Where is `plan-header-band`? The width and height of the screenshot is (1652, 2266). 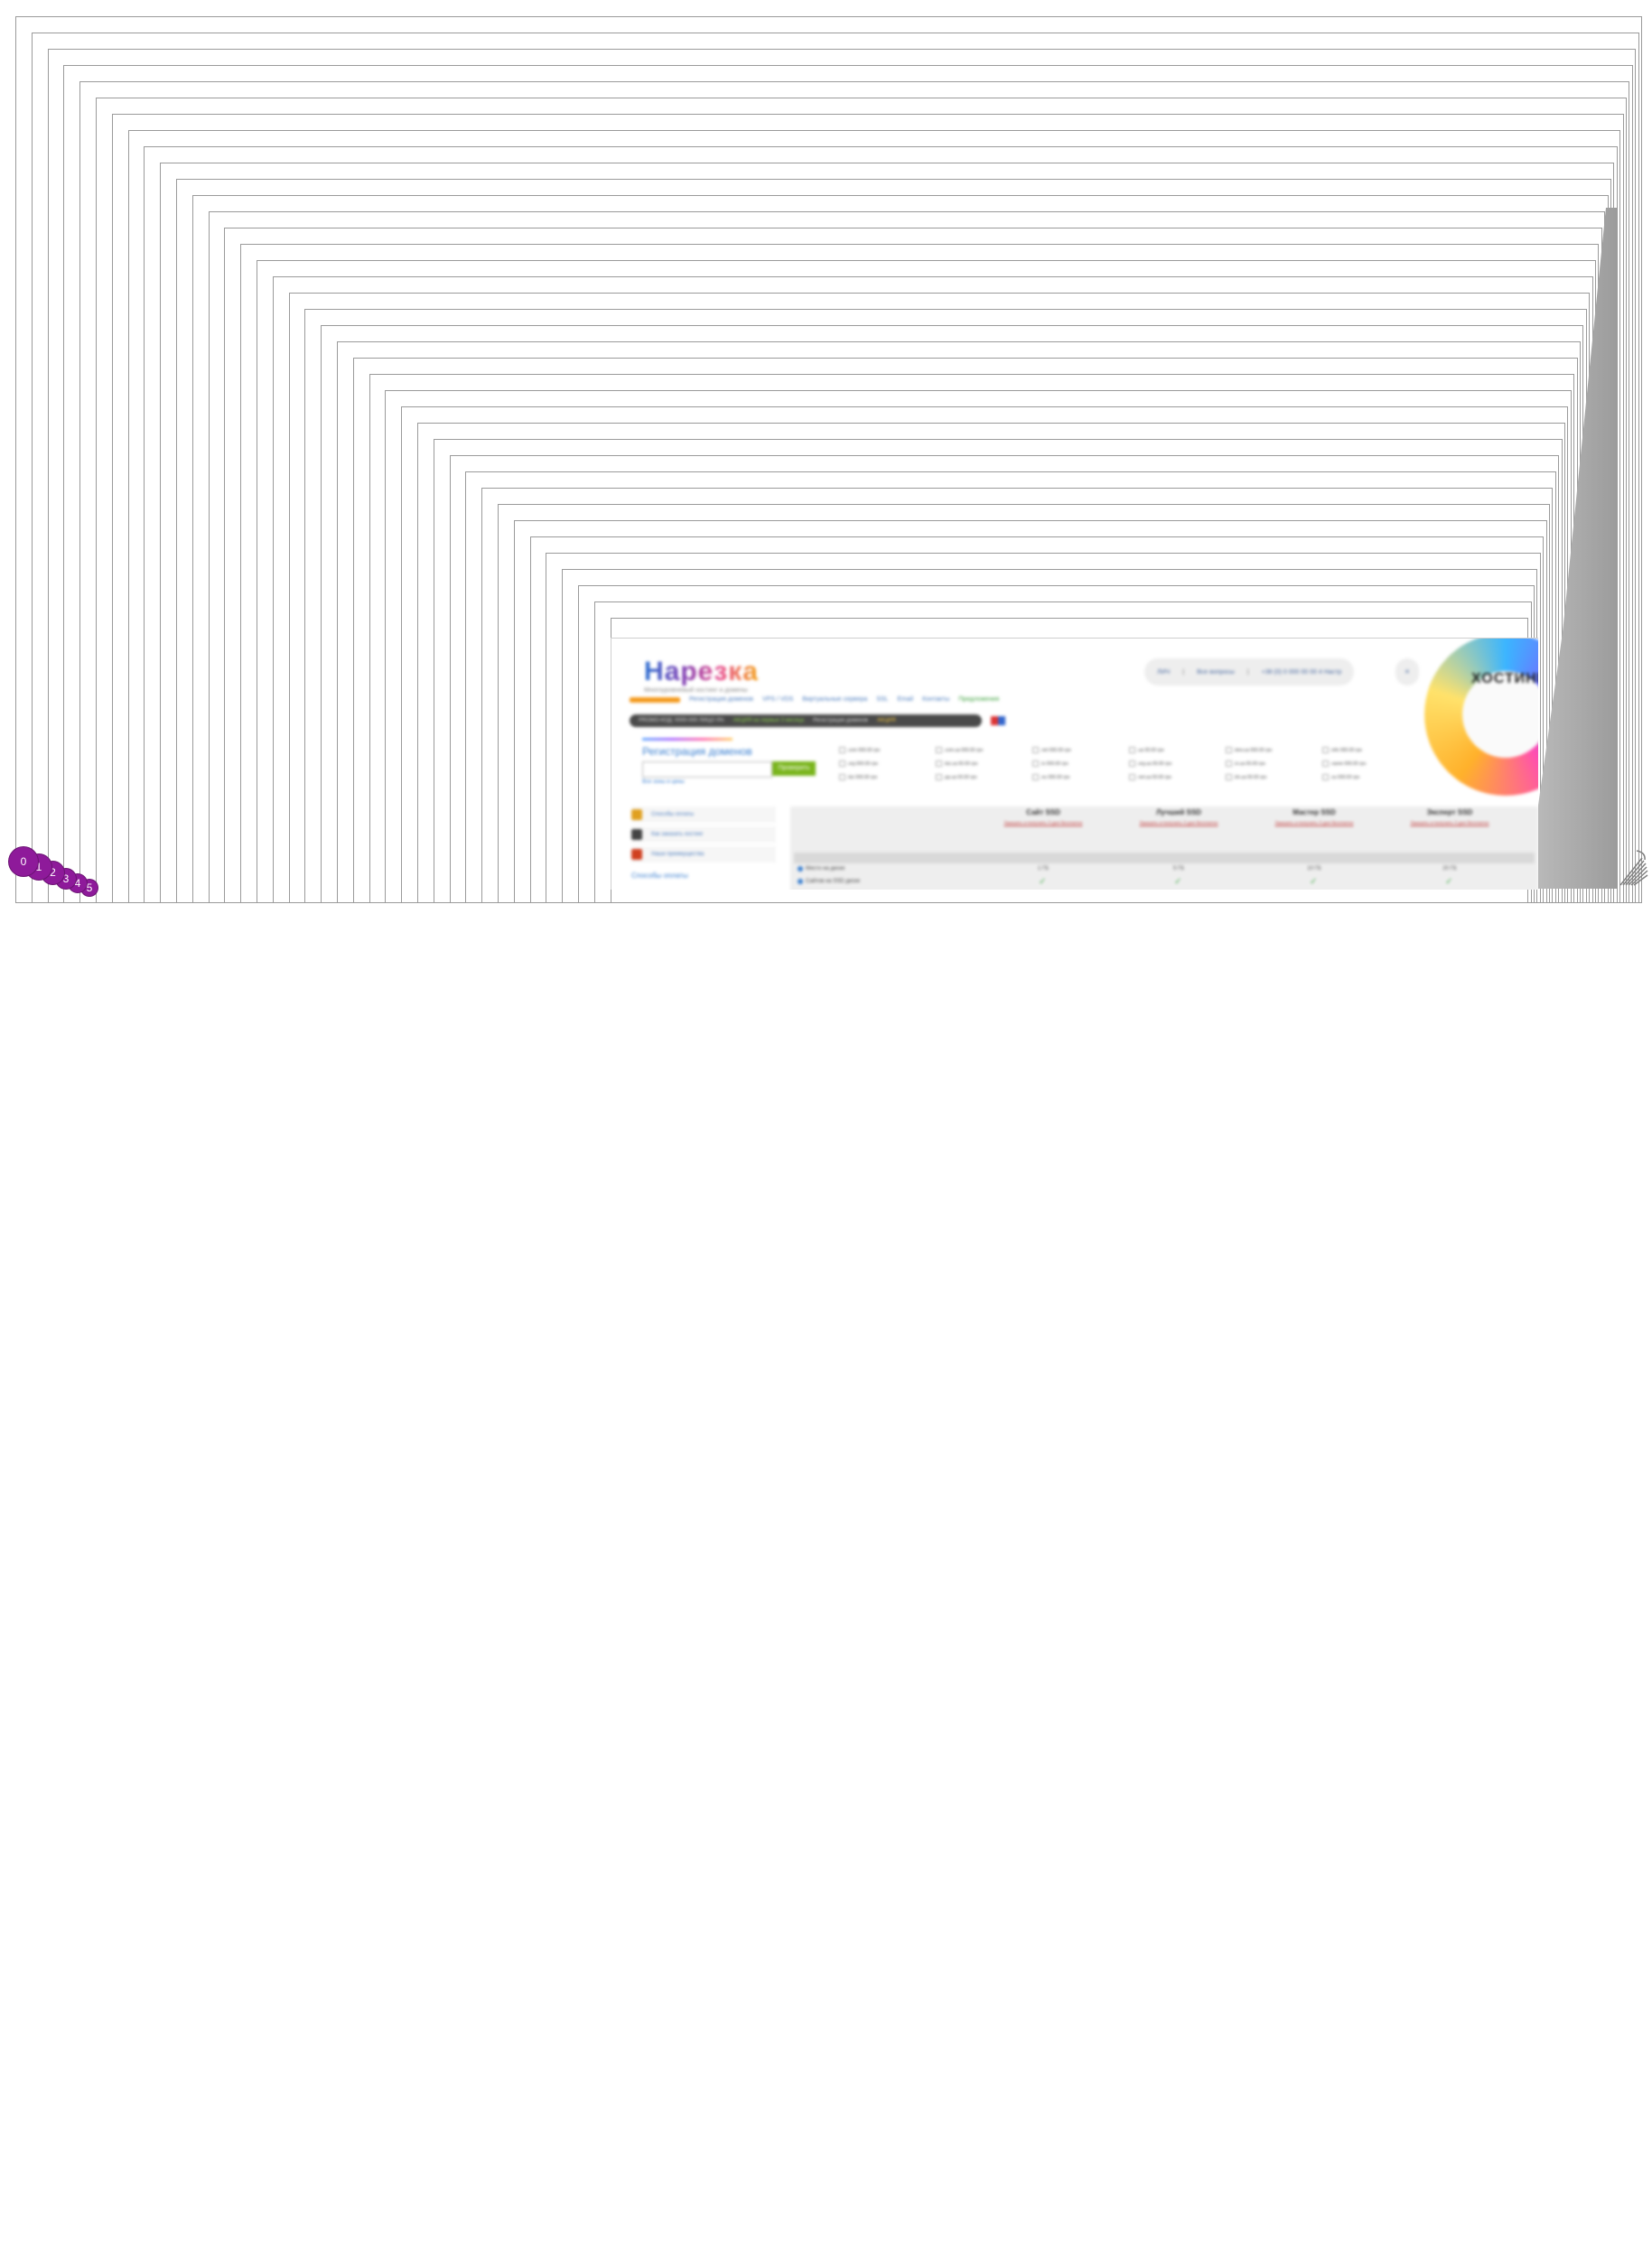 plan-header-band is located at coordinates (1164, 858).